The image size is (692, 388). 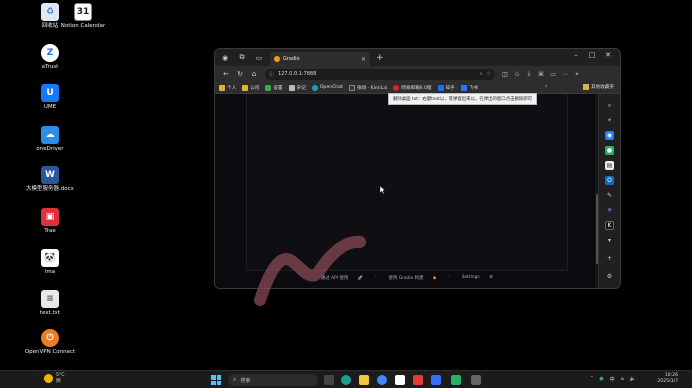 I want to click on task-view-icon, so click(x=329, y=380).